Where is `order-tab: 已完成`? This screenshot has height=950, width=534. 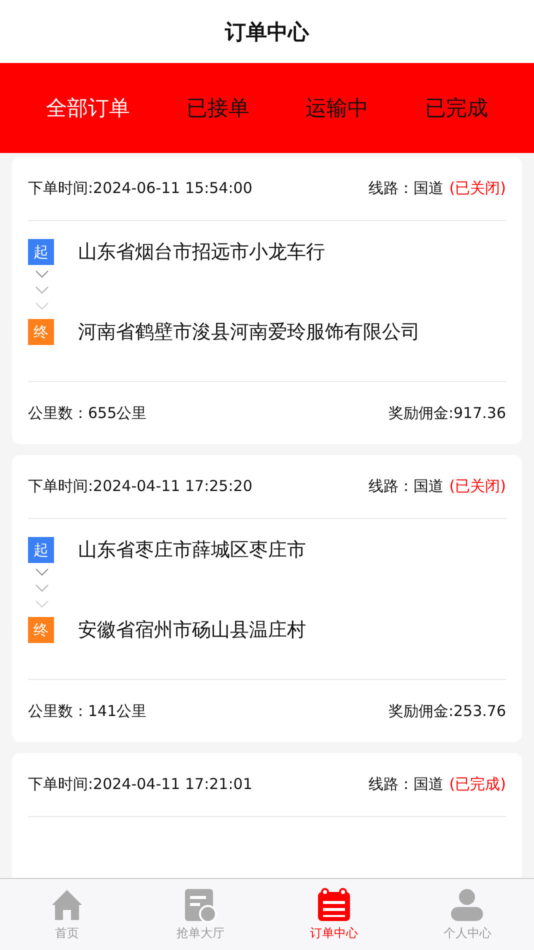
order-tab: 已完成 is located at coordinates (456, 108).